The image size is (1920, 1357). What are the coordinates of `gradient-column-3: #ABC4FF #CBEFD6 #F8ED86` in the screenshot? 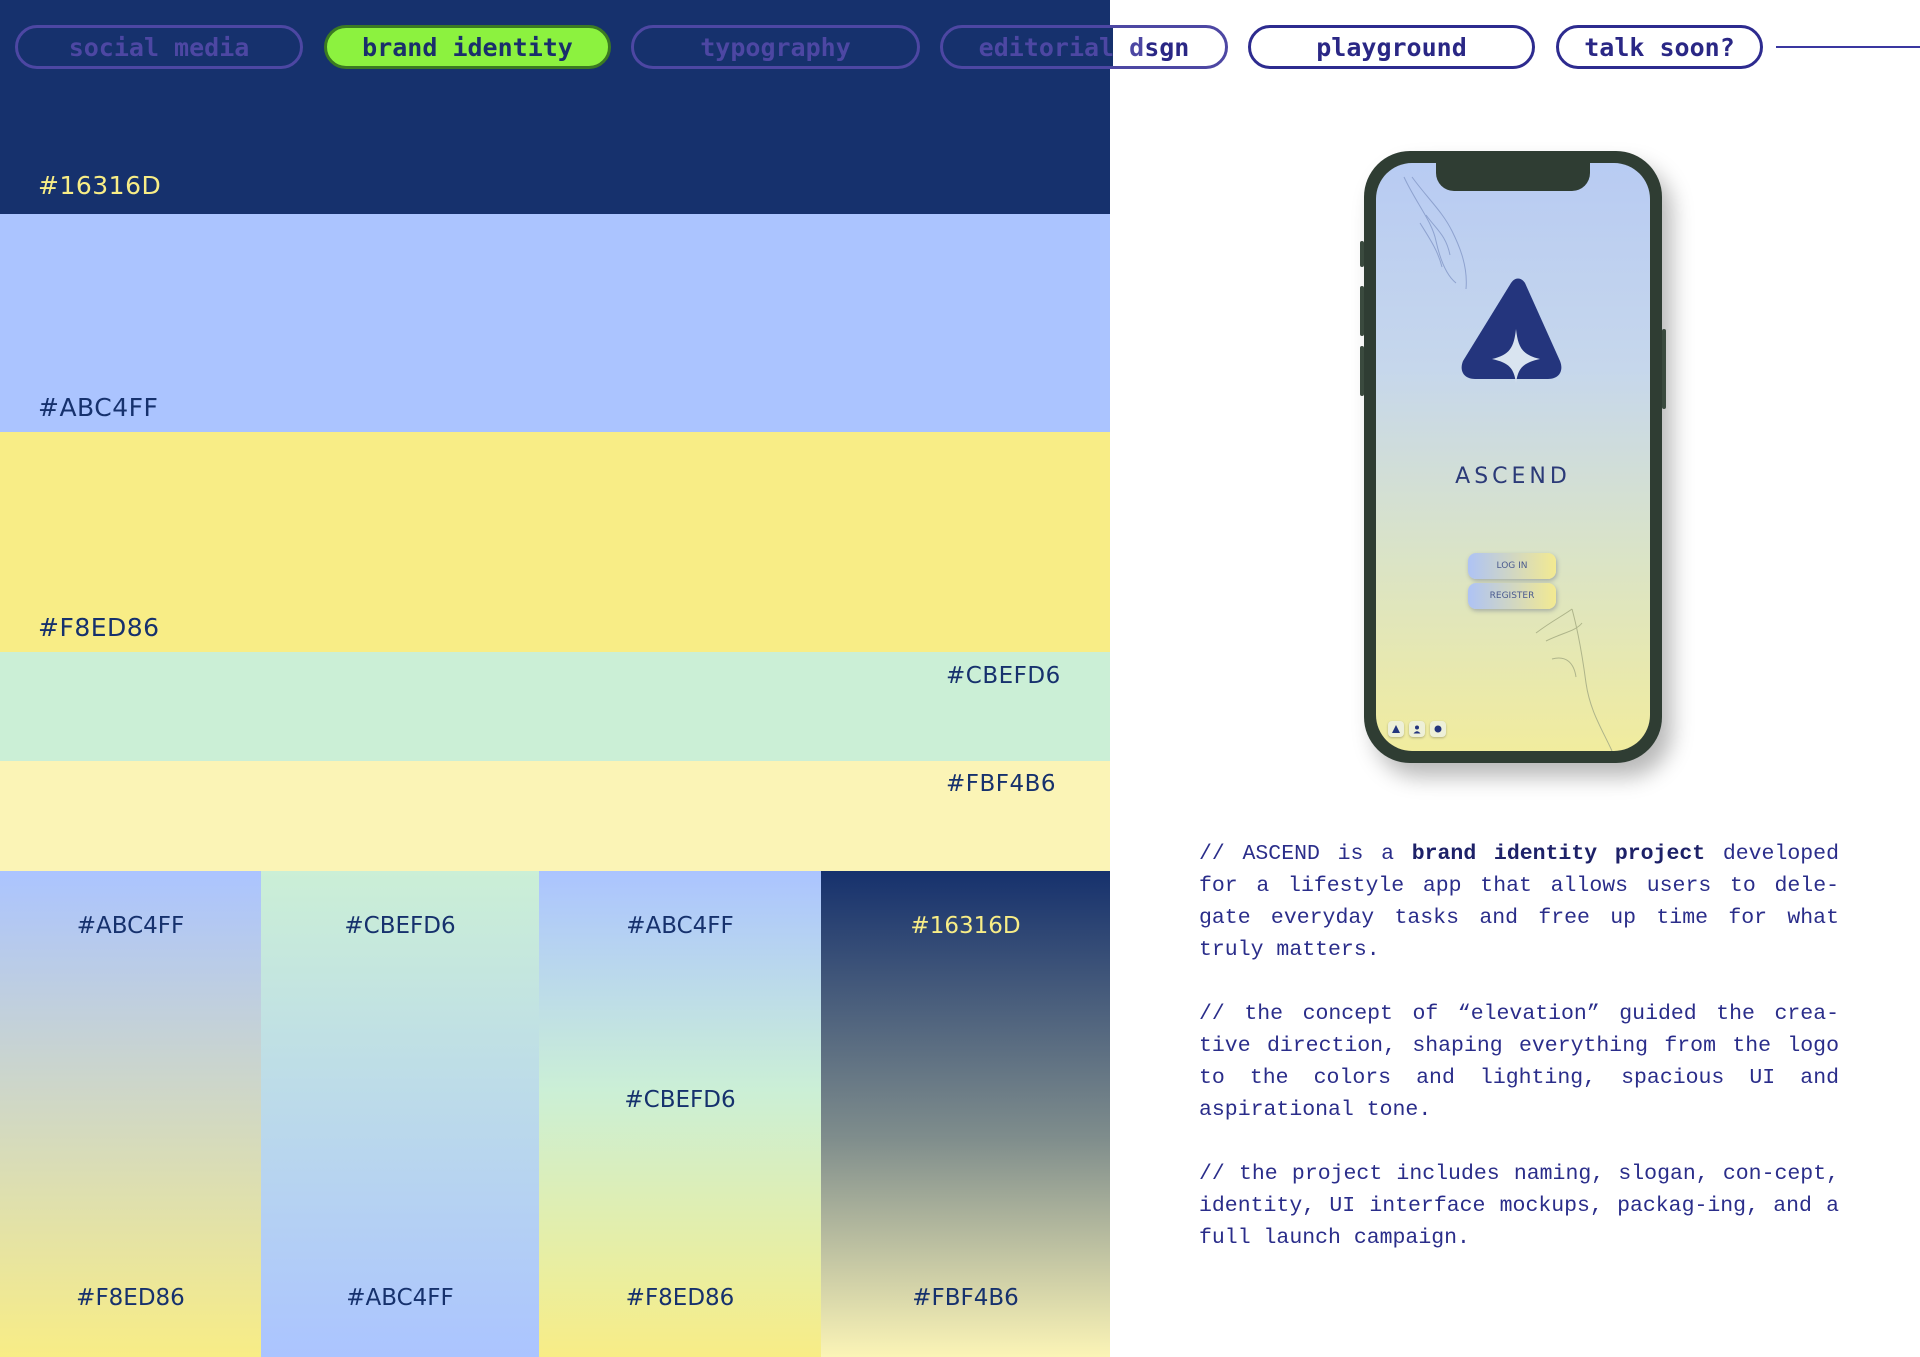 It's located at (680, 1114).